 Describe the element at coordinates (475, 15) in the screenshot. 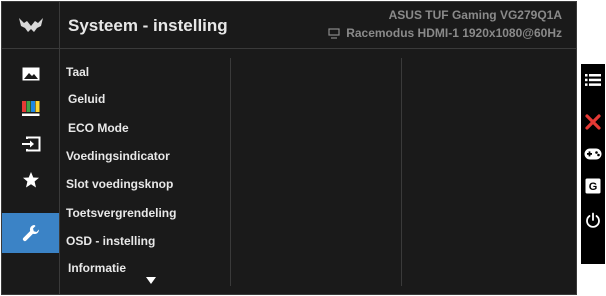

I see `model-name: ASUS TUF Gaming VG279Q1A` at that location.